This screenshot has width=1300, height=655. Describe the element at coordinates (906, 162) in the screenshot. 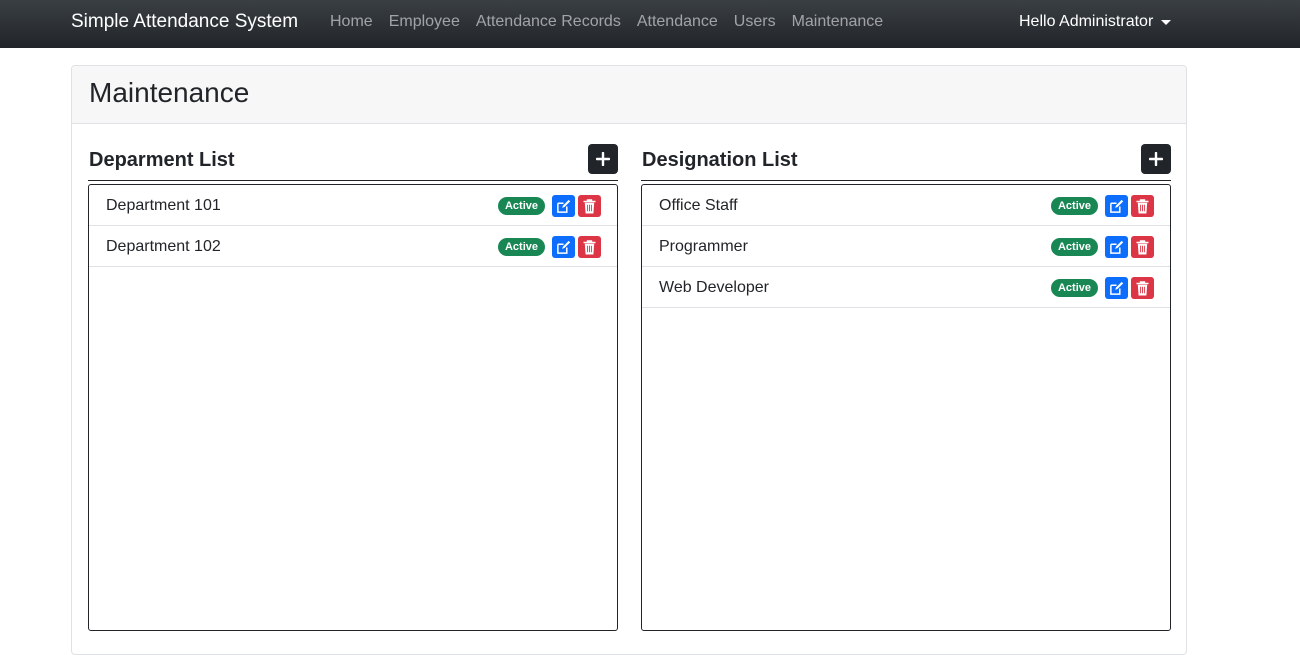

I see `designation-panel-header: Designation List` at that location.